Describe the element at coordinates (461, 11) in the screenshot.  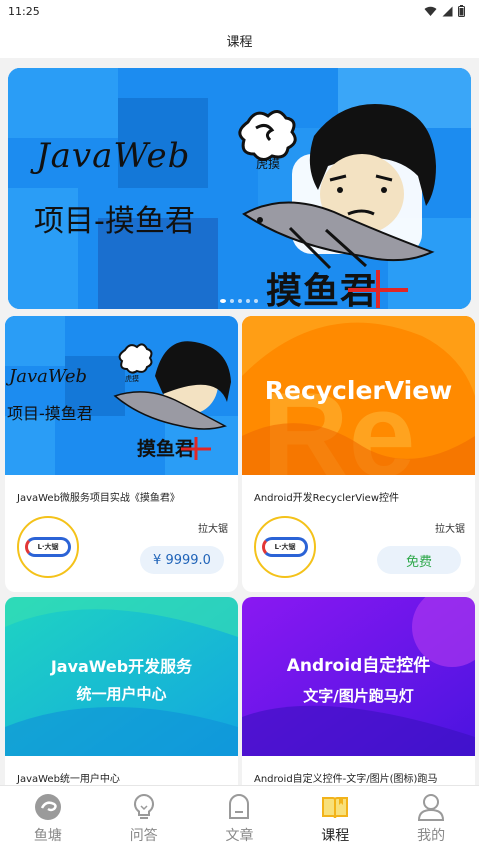
I see `battery-icon` at that location.